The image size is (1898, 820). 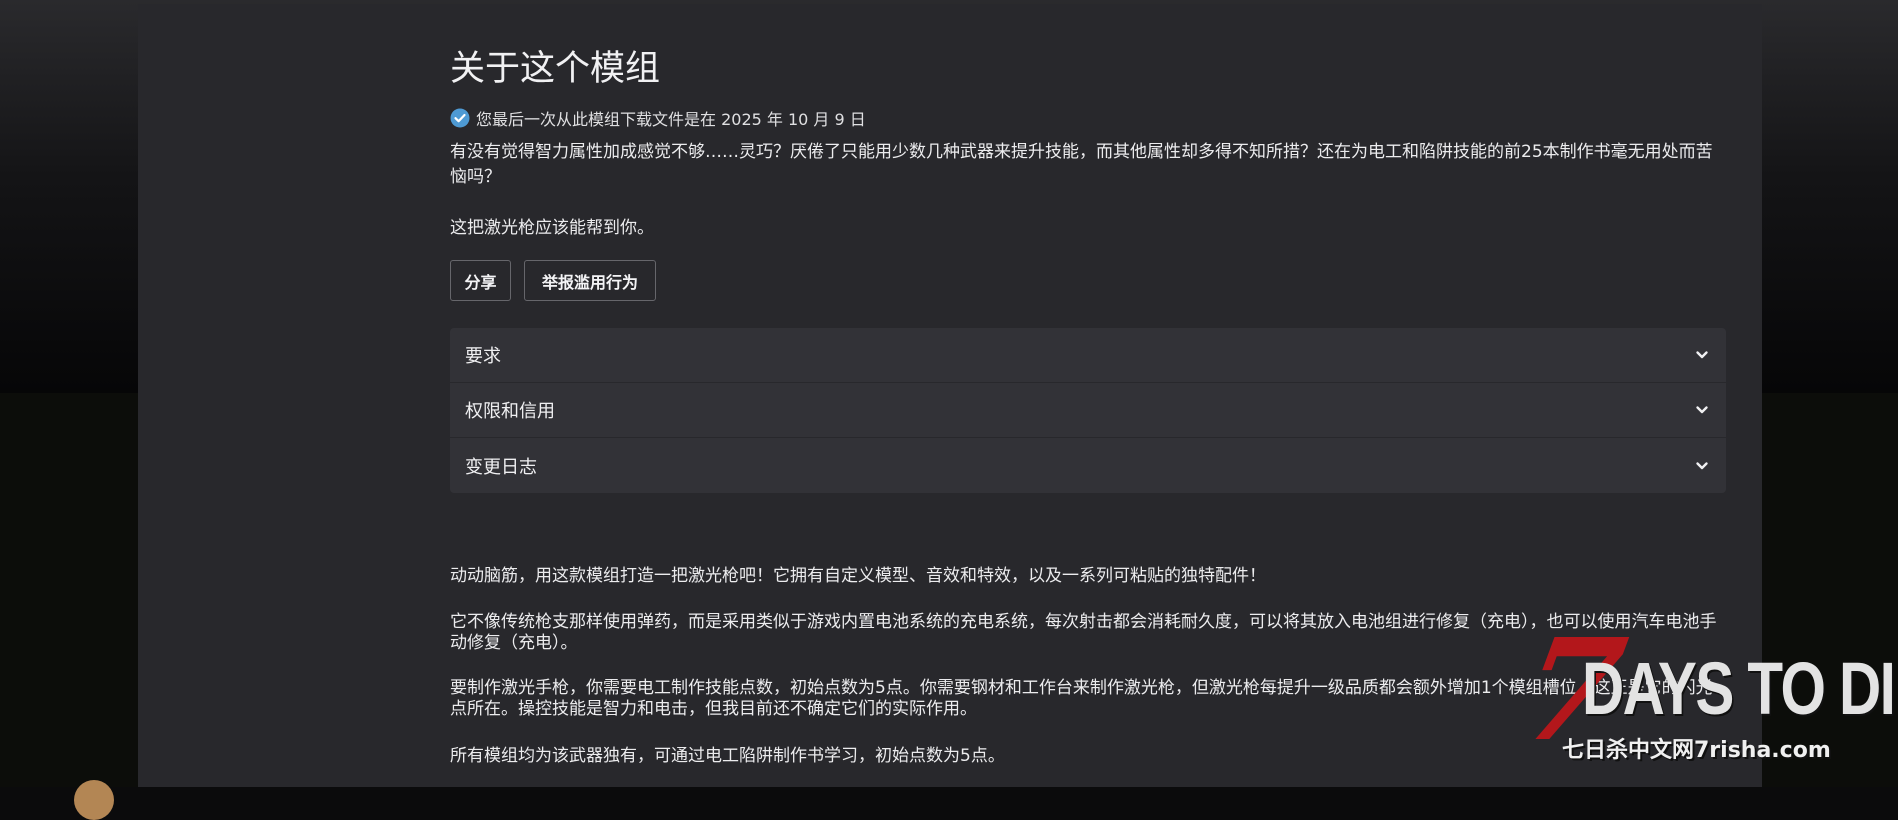 I want to click on info-accordion: 要求 权限和信用 变更日志, so click(x=1088, y=410).